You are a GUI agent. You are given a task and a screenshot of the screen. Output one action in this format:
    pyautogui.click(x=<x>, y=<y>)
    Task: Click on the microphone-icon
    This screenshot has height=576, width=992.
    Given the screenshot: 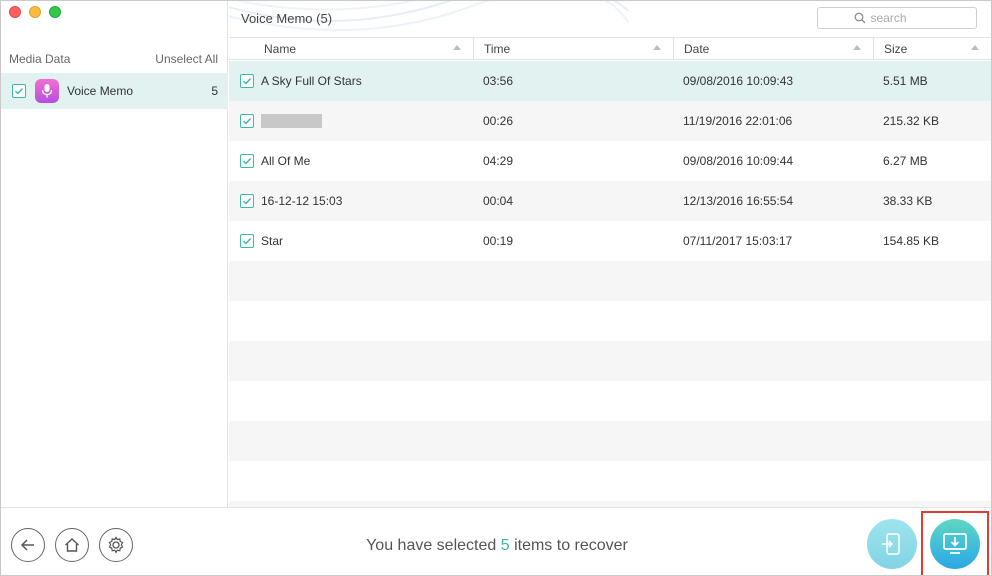 What is the action you would take?
    pyautogui.click(x=47, y=91)
    